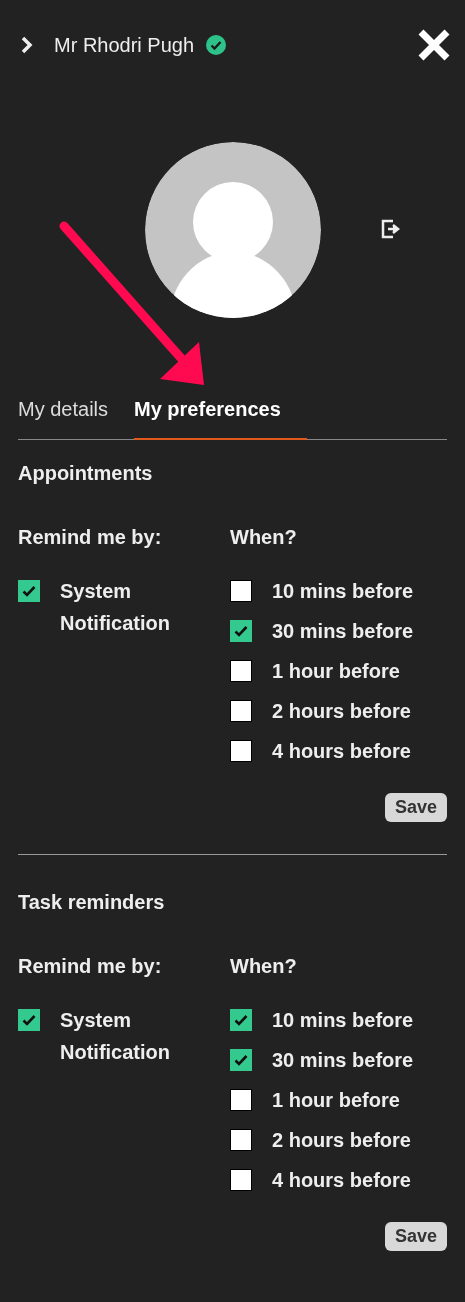 This screenshot has width=465, height=1302. What do you see at coordinates (220, 412) in the screenshot?
I see `tab: My preferences` at bounding box center [220, 412].